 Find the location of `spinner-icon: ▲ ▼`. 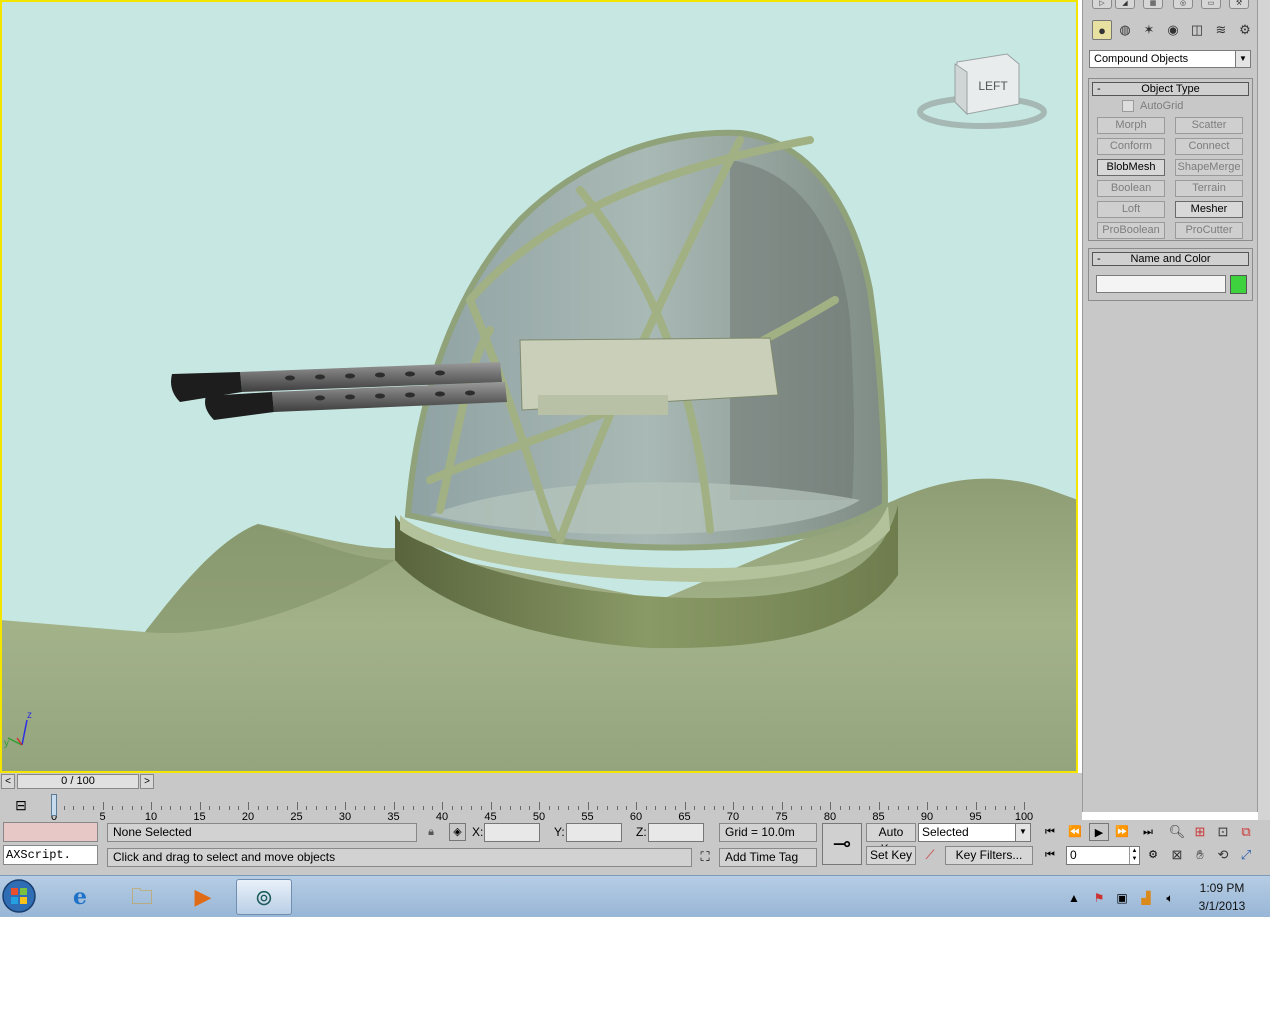

spinner-icon: ▲ ▼ is located at coordinates (1134, 855).